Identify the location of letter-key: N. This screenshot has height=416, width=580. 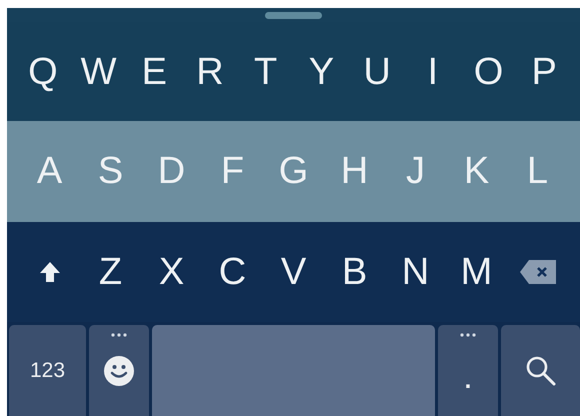
(415, 272).